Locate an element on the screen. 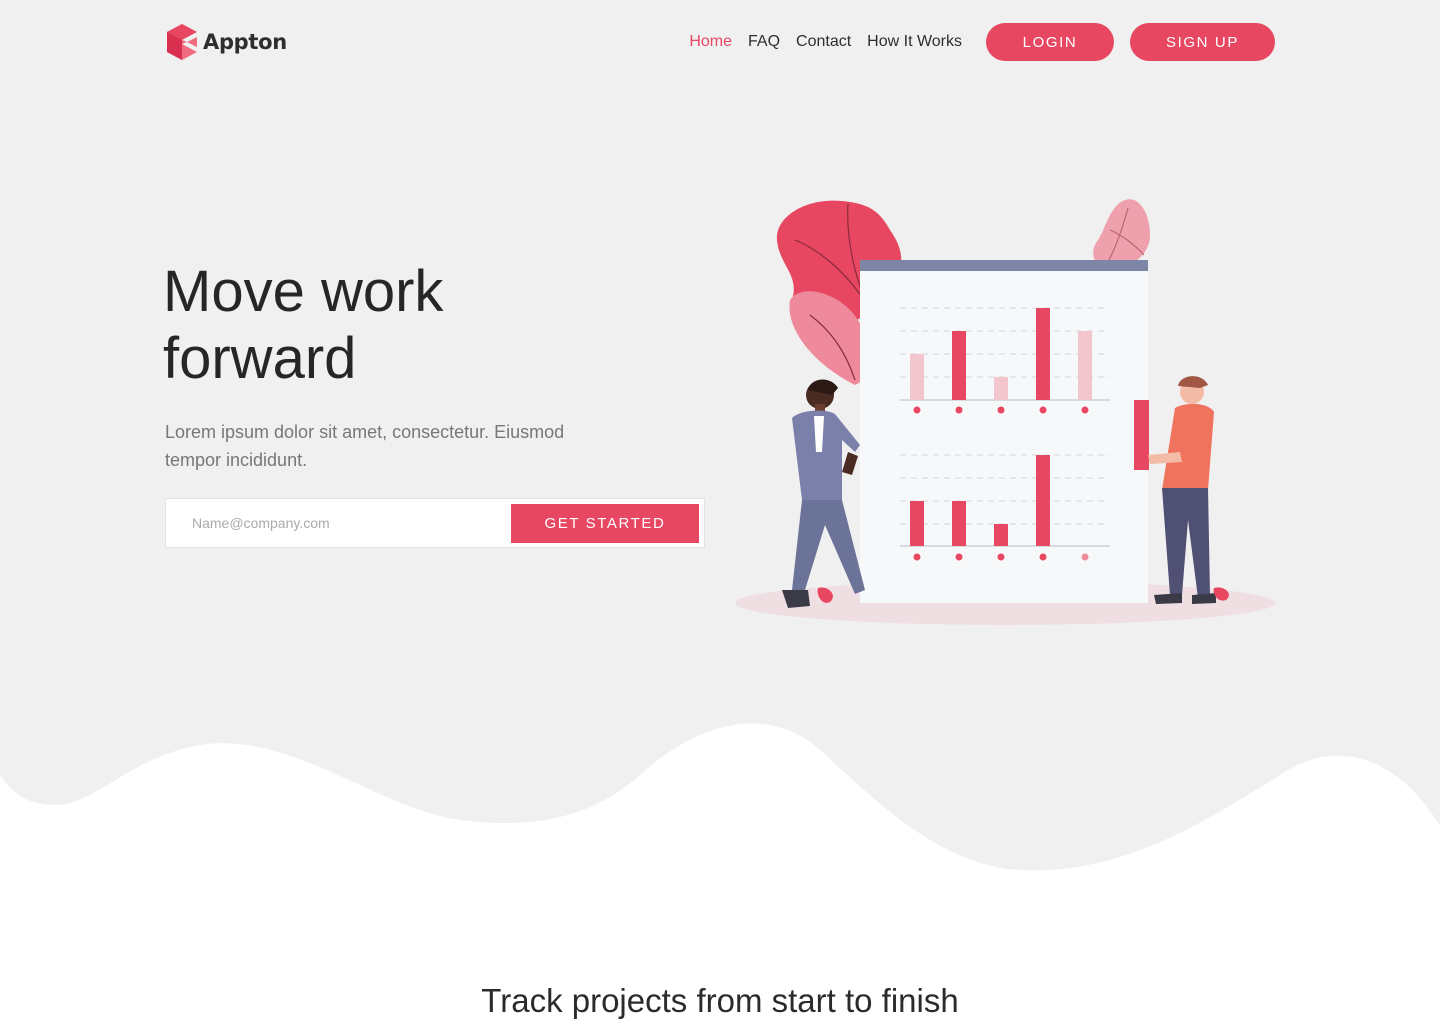 Image resolution: width=1440 pixels, height=1024 pixels. nav-link-how-it-works: How It Works is located at coordinates (914, 42).